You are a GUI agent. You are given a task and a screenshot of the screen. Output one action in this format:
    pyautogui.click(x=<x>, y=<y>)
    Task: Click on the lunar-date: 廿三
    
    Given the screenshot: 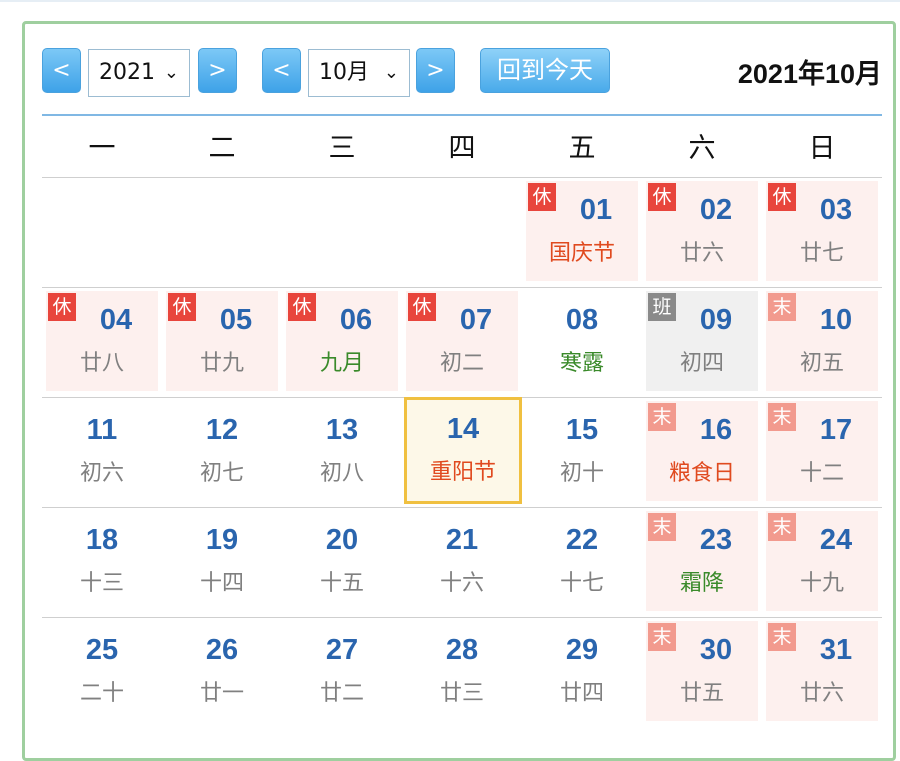 What is the action you would take?
    pyautogui.click(x=461, y=693)
    